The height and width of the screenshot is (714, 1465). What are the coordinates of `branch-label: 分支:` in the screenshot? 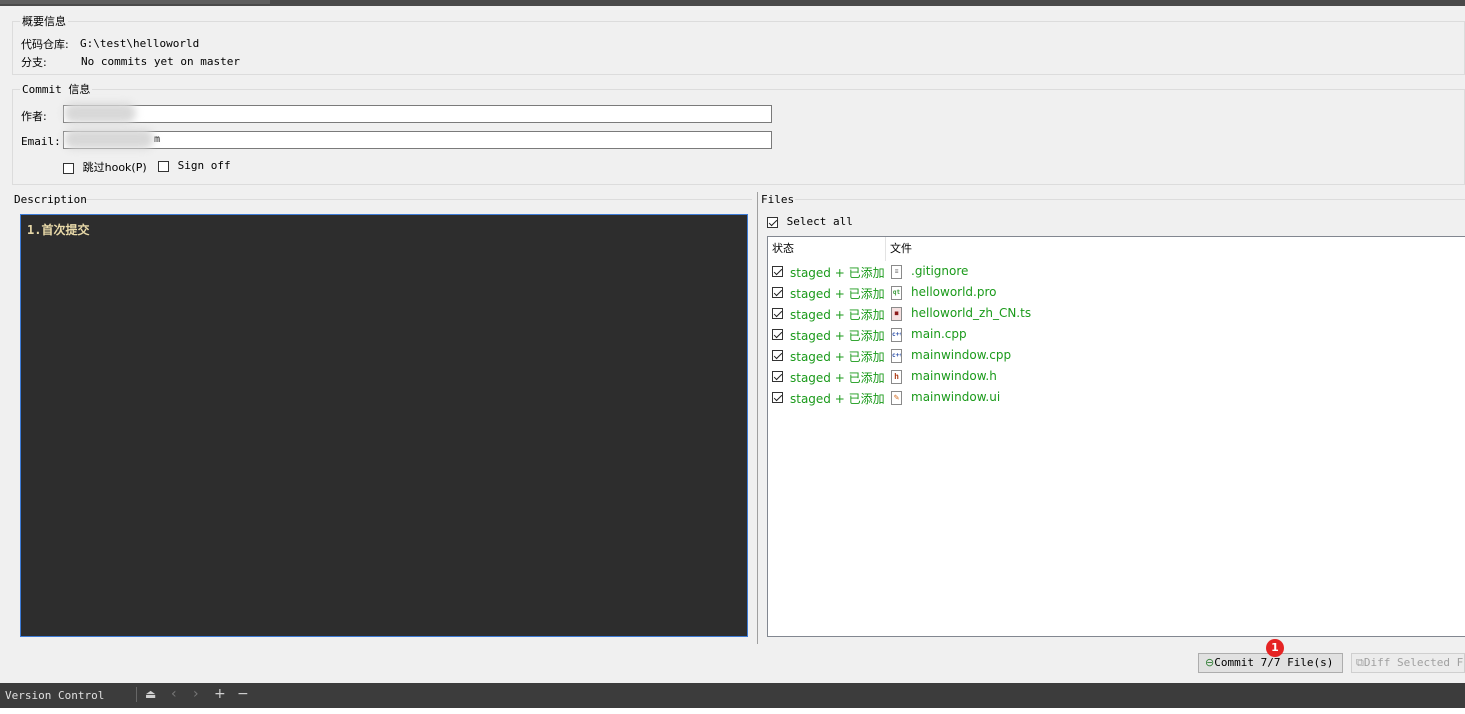 It's located at (34, 62).